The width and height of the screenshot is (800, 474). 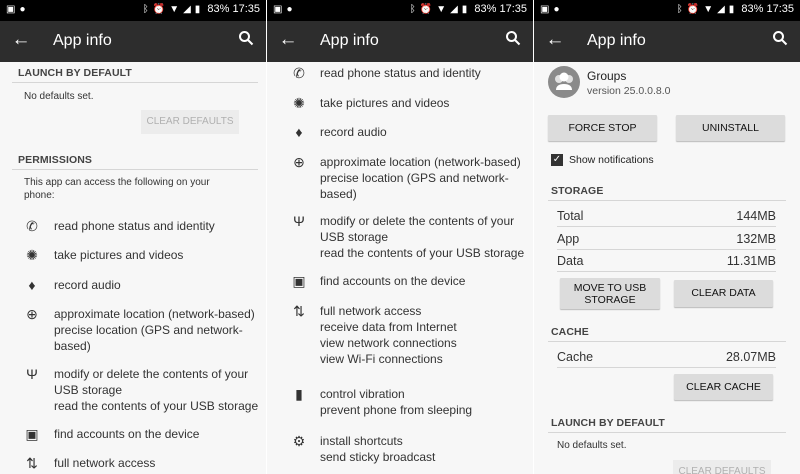 I want to click on clear-data-button: CLEAR DATA, so click(x=723, y=293).